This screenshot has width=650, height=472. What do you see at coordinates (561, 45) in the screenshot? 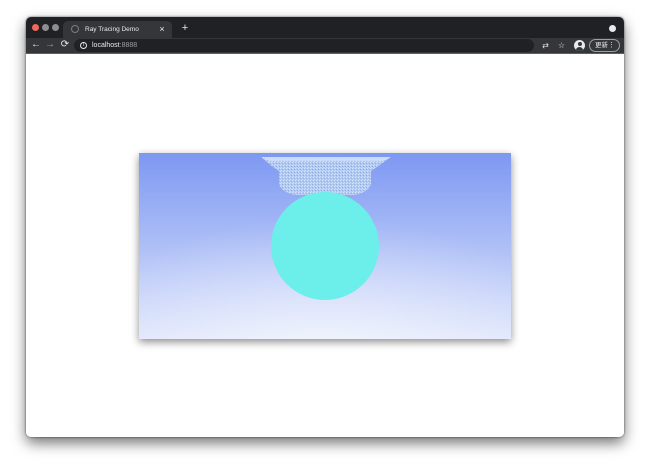
I see `bookmark-star-icon: ☆` at bounding box center [561, 45].